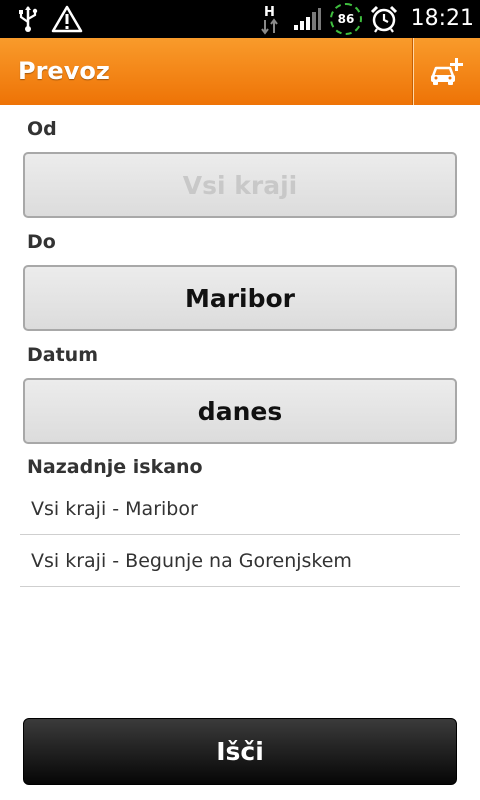 The height and width of the screenshot is (800, 480). Describe the element at coordinates (62, 355) in the screenshot. I see `date-label: Datum` at that location.